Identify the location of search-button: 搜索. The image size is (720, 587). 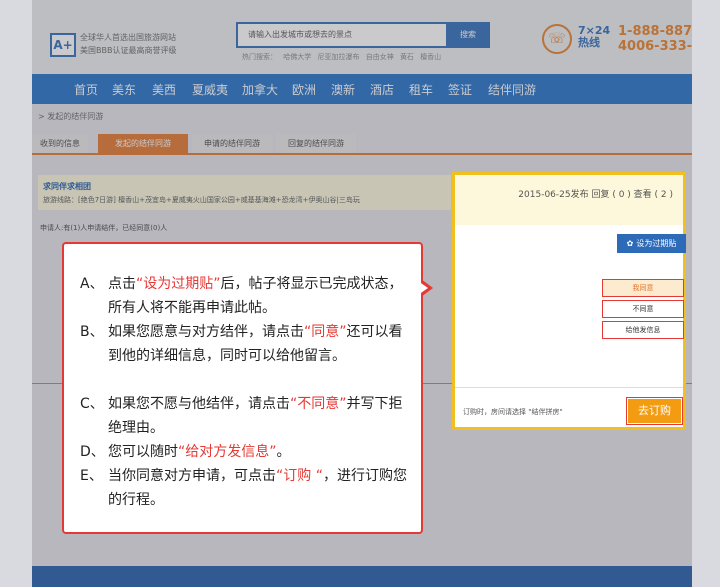
(468, 35).